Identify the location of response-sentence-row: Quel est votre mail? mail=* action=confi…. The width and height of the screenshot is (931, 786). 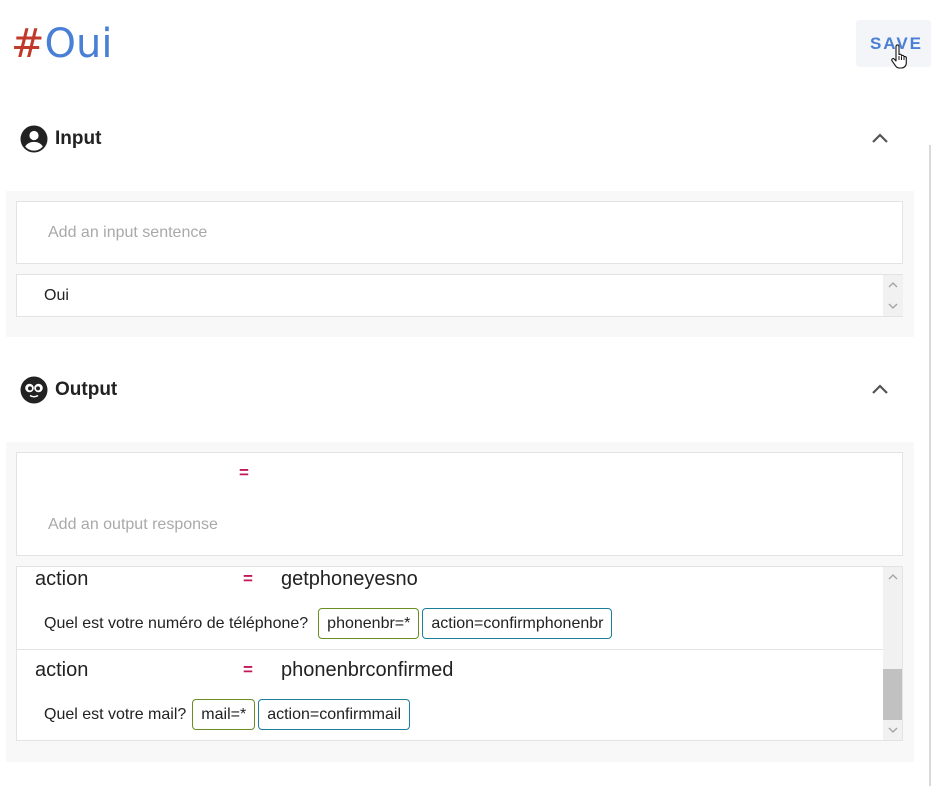
(227, 714).